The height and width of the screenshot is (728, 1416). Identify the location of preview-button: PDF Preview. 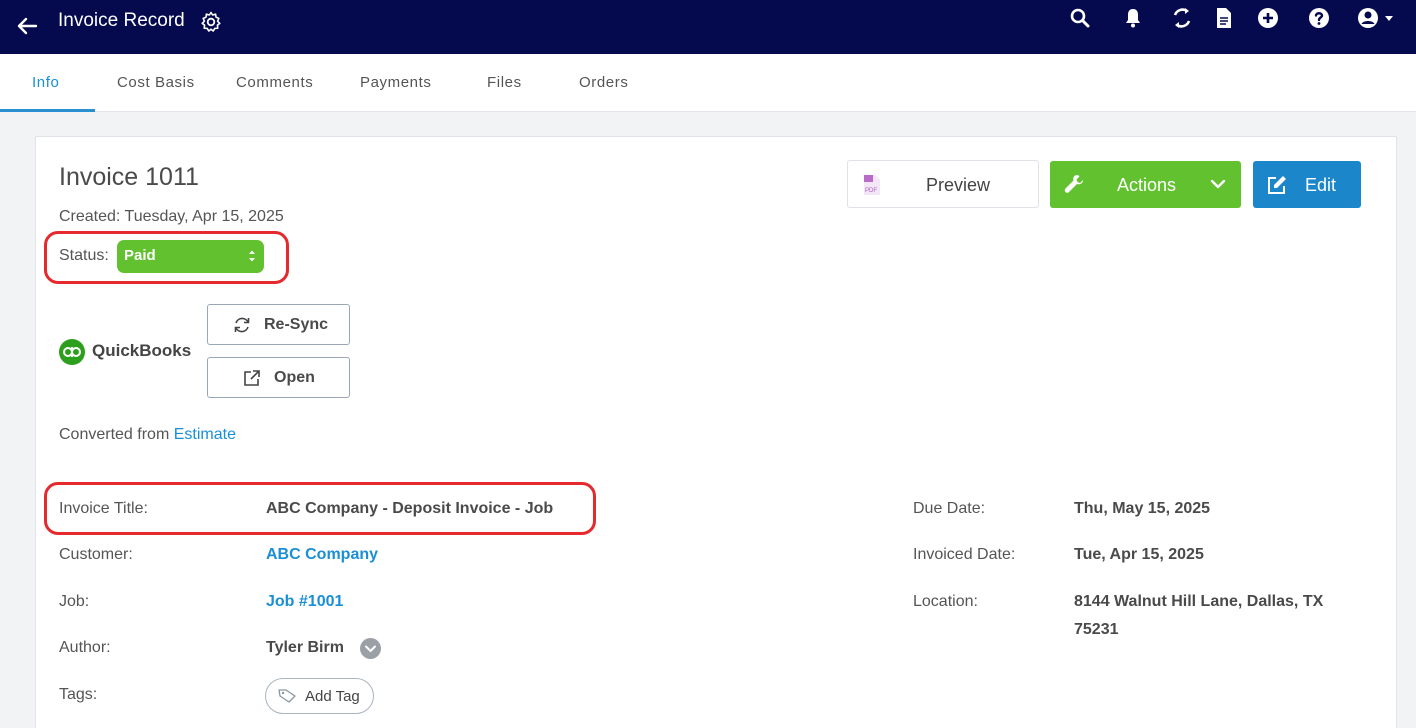
(943, 184).